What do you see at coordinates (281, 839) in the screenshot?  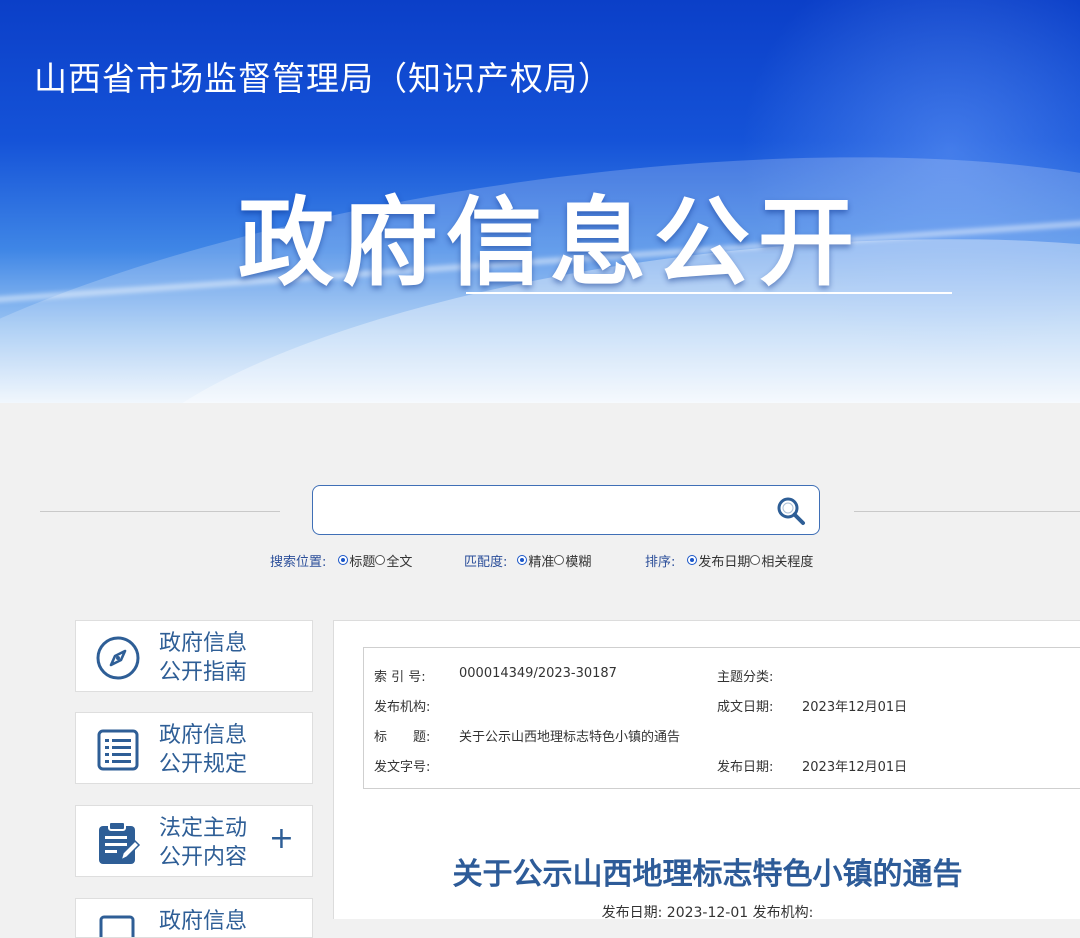 I see `expand-plus-icon: +` at bounding box center [281, 839].